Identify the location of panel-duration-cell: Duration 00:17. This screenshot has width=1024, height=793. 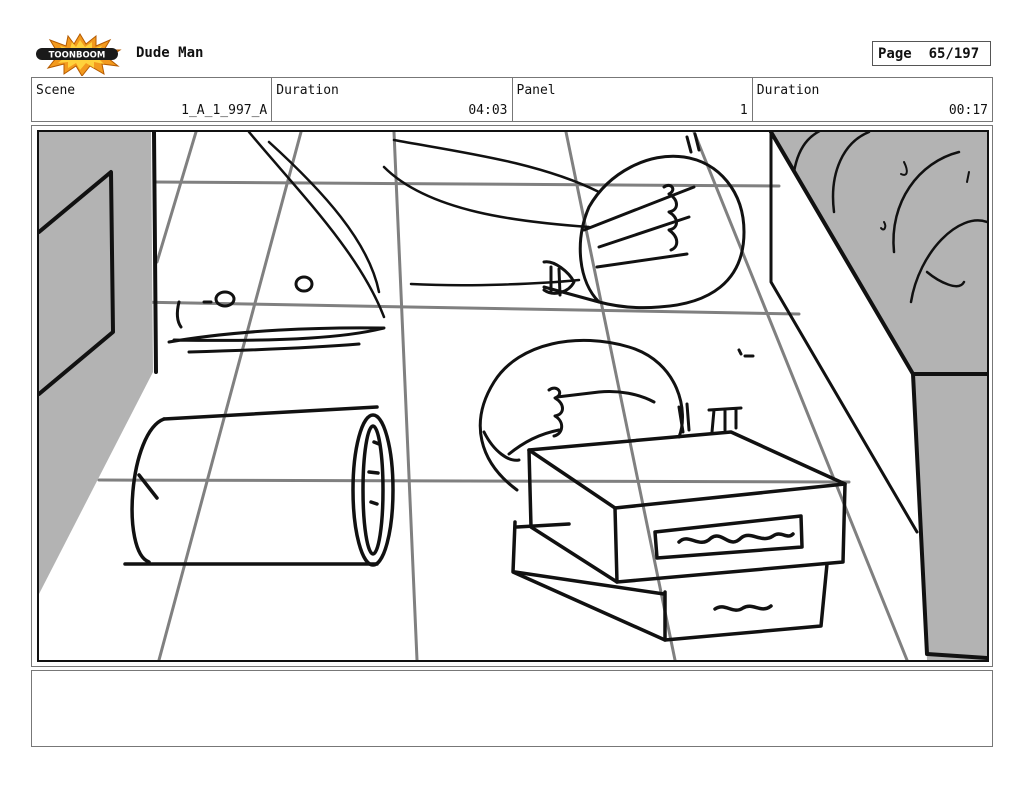
(872, 99).